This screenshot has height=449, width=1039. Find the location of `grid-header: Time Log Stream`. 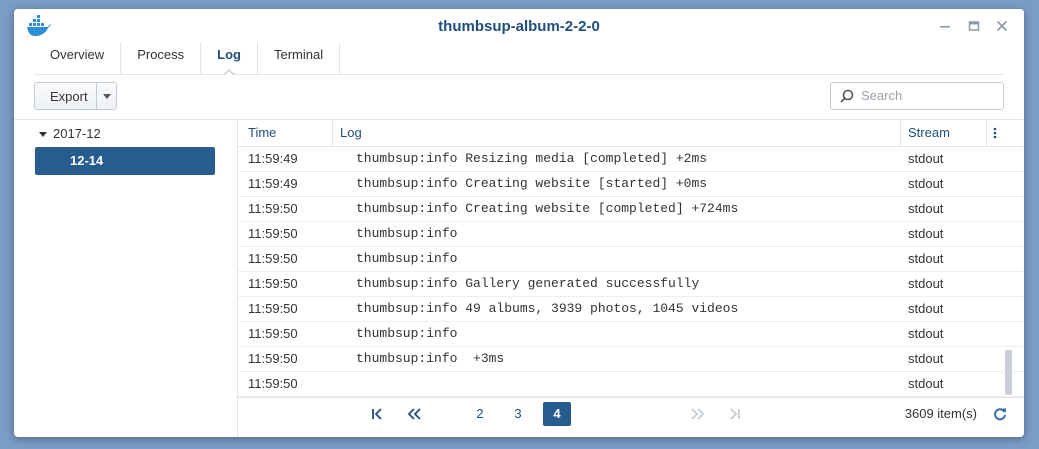

grid-header: Time Log Stream is located at coordinates (631, 133).